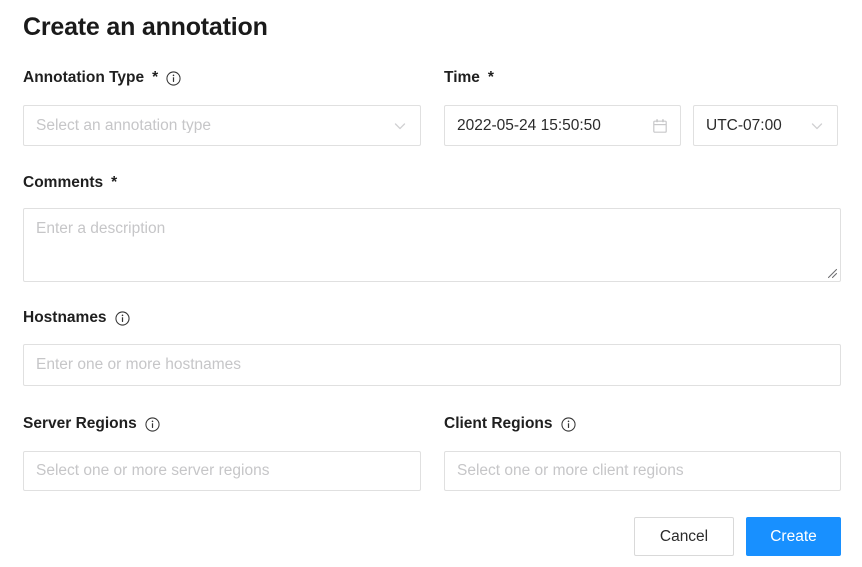 This screenshot has height=567, width=862. I want to click on time-input: 2022-05-24 15:50:50, so click(562, 125).